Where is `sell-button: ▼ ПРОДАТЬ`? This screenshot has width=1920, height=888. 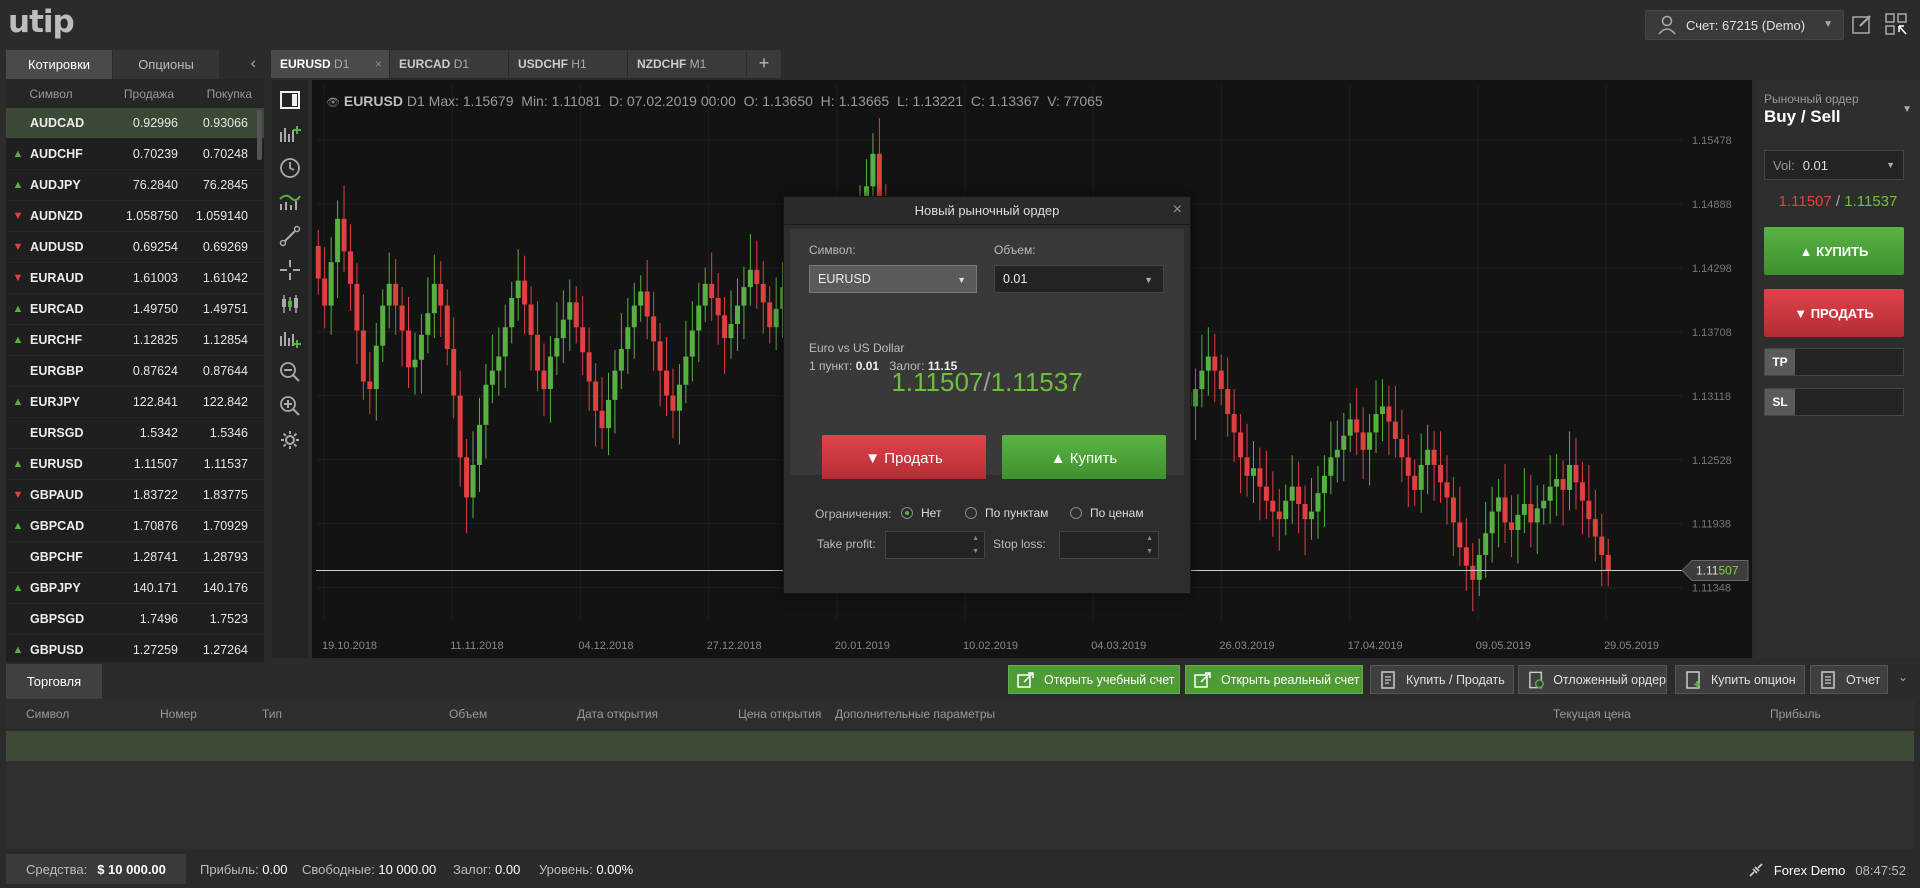
sell-button: ▼ ПРОДАТЬ is located at coordinates (1834, 313).